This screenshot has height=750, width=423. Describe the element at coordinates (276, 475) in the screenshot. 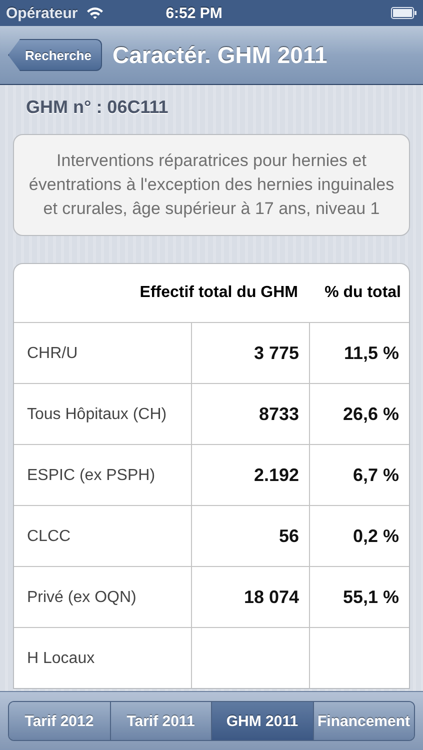

I see `table-cell: 2.192` at that location.